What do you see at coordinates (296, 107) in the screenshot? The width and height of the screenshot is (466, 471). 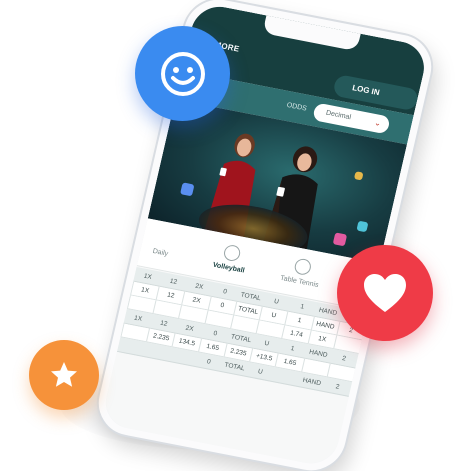 I see `odds-format-label: ODDS` at bounding box center [296, 107].